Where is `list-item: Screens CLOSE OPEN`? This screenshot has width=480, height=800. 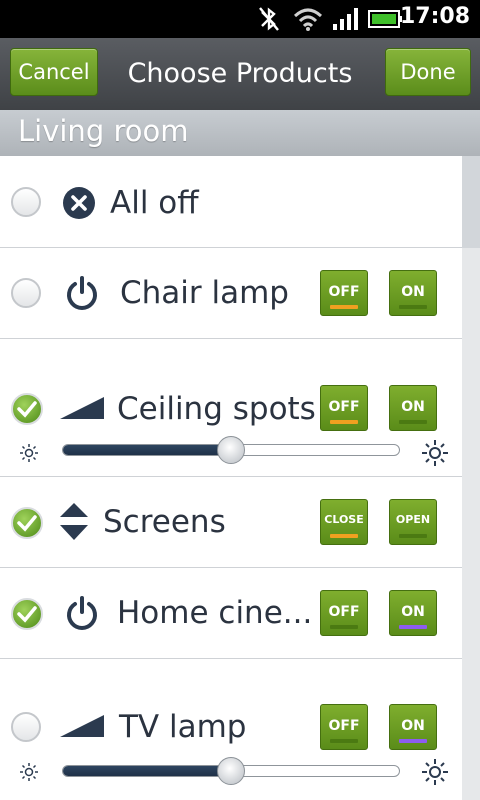
list-item: Screens CLOSE OPEN is located at coordinates (231, 522).